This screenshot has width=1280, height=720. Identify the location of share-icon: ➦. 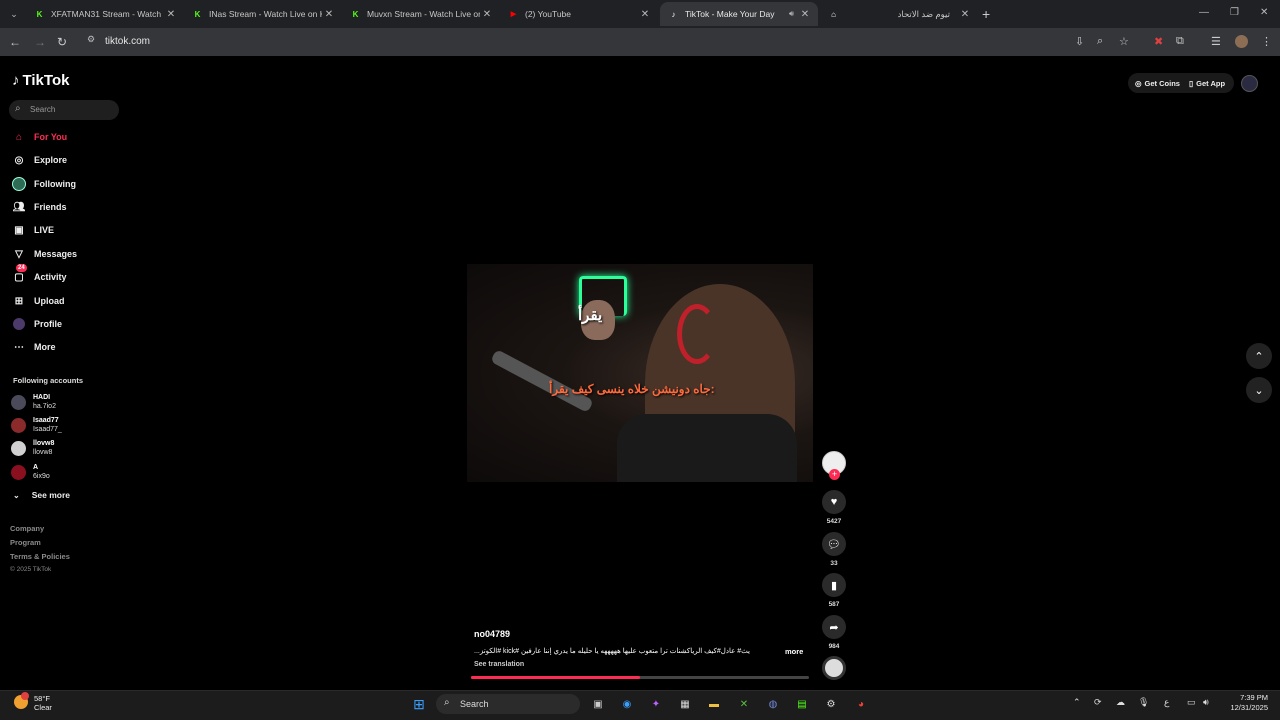
(834, 627).